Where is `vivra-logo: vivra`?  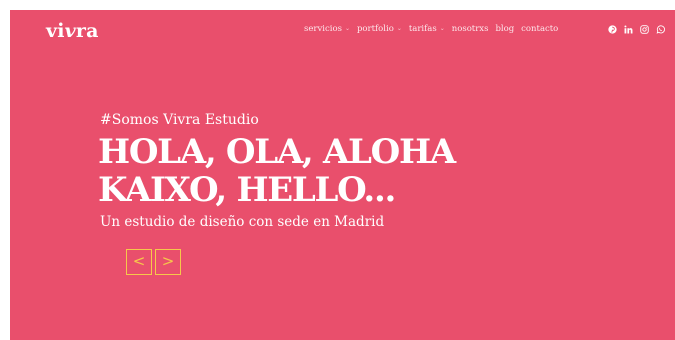 vivra-logo: vivra is located at coordinates (72, 31).